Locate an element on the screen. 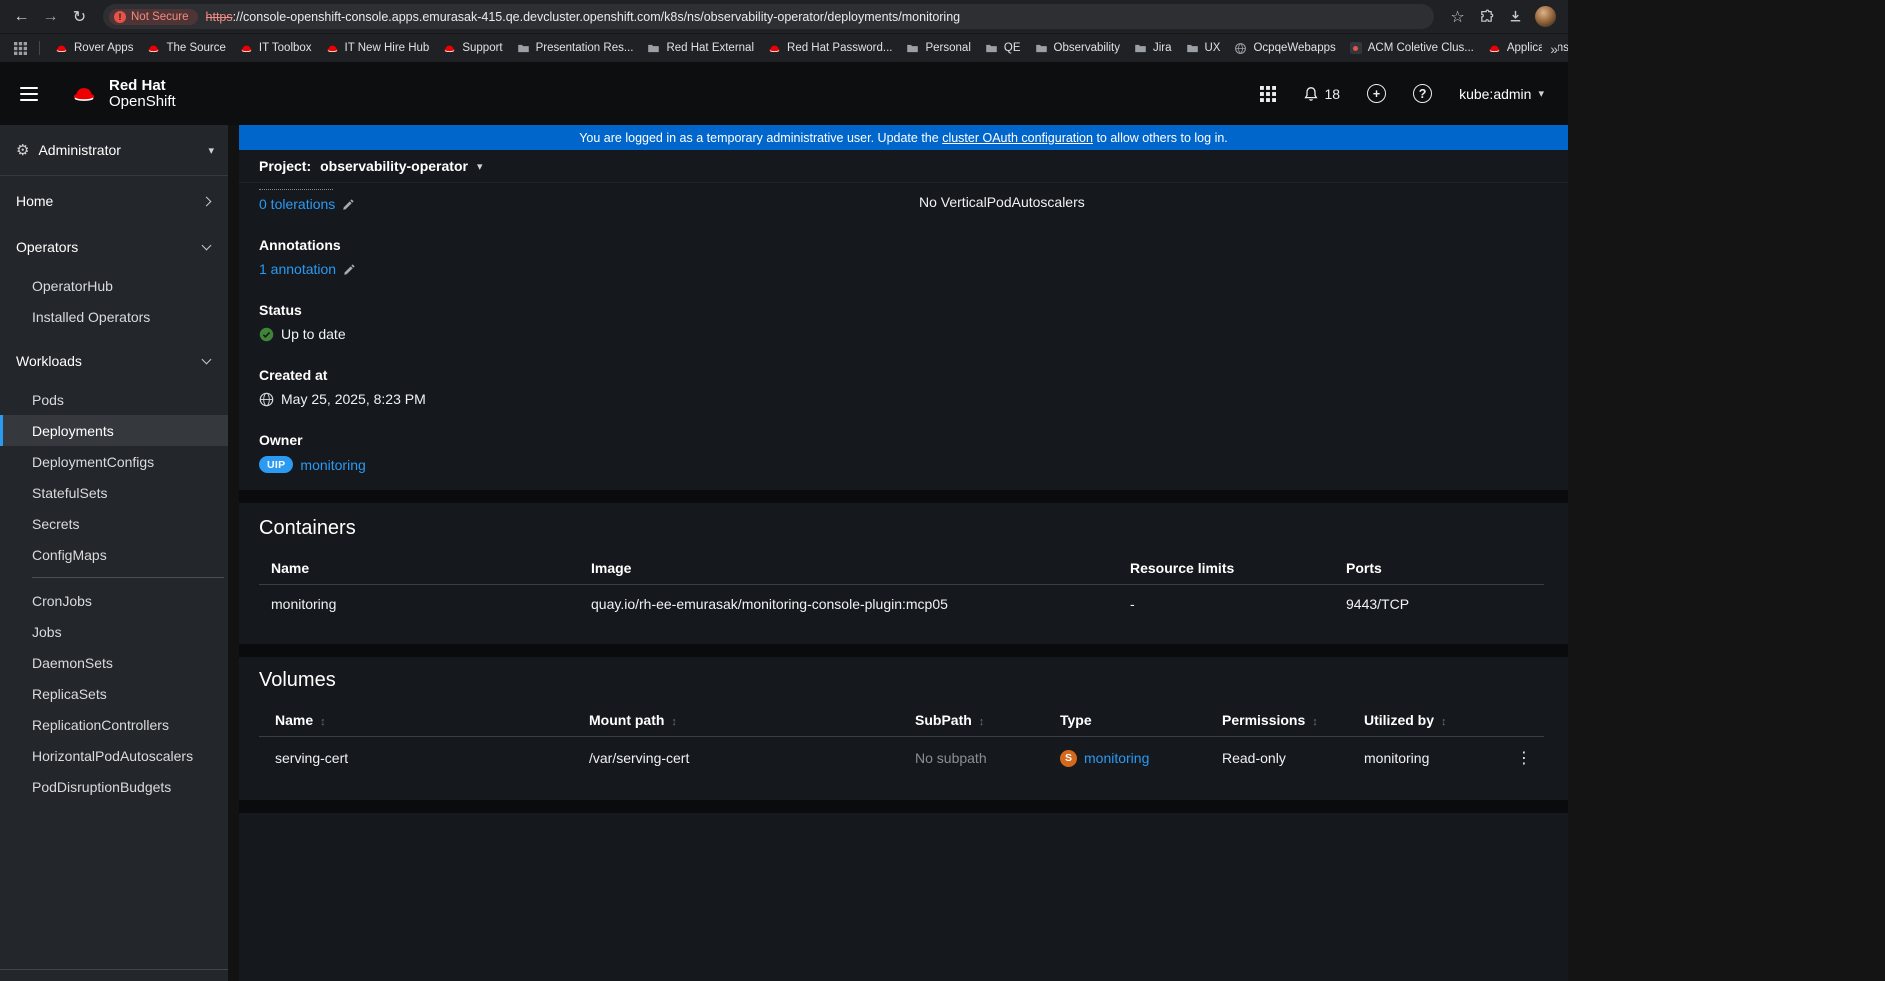  sidebar-item-statefulsets: StatefulSets is located at coordinates (114, 492).